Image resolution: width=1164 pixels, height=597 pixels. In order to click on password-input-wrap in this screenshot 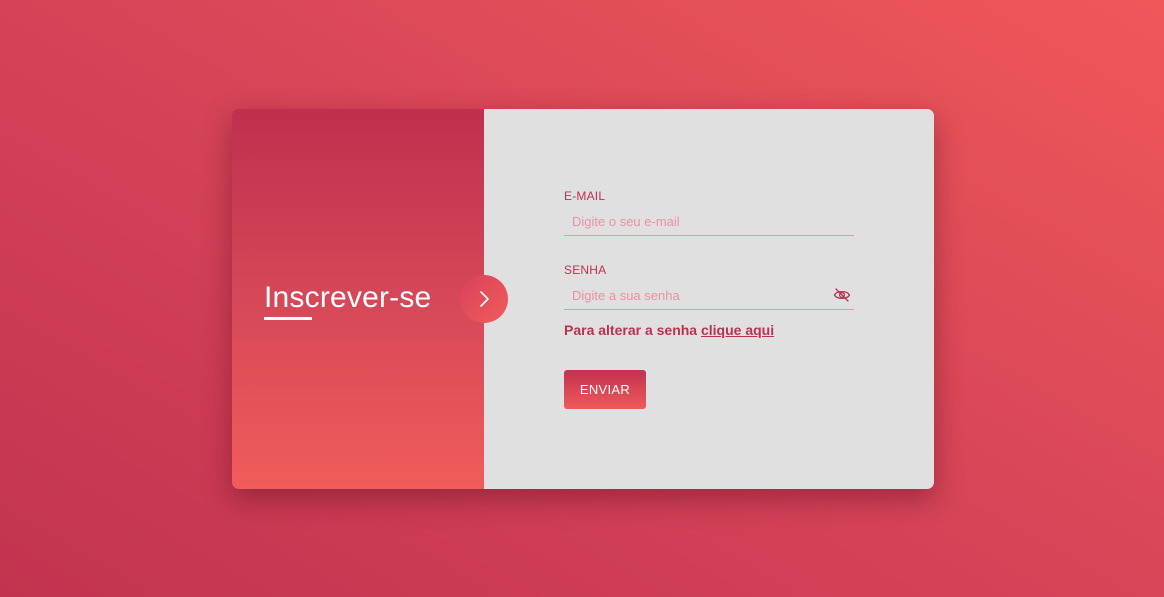, I will do `click(709, 296)`.